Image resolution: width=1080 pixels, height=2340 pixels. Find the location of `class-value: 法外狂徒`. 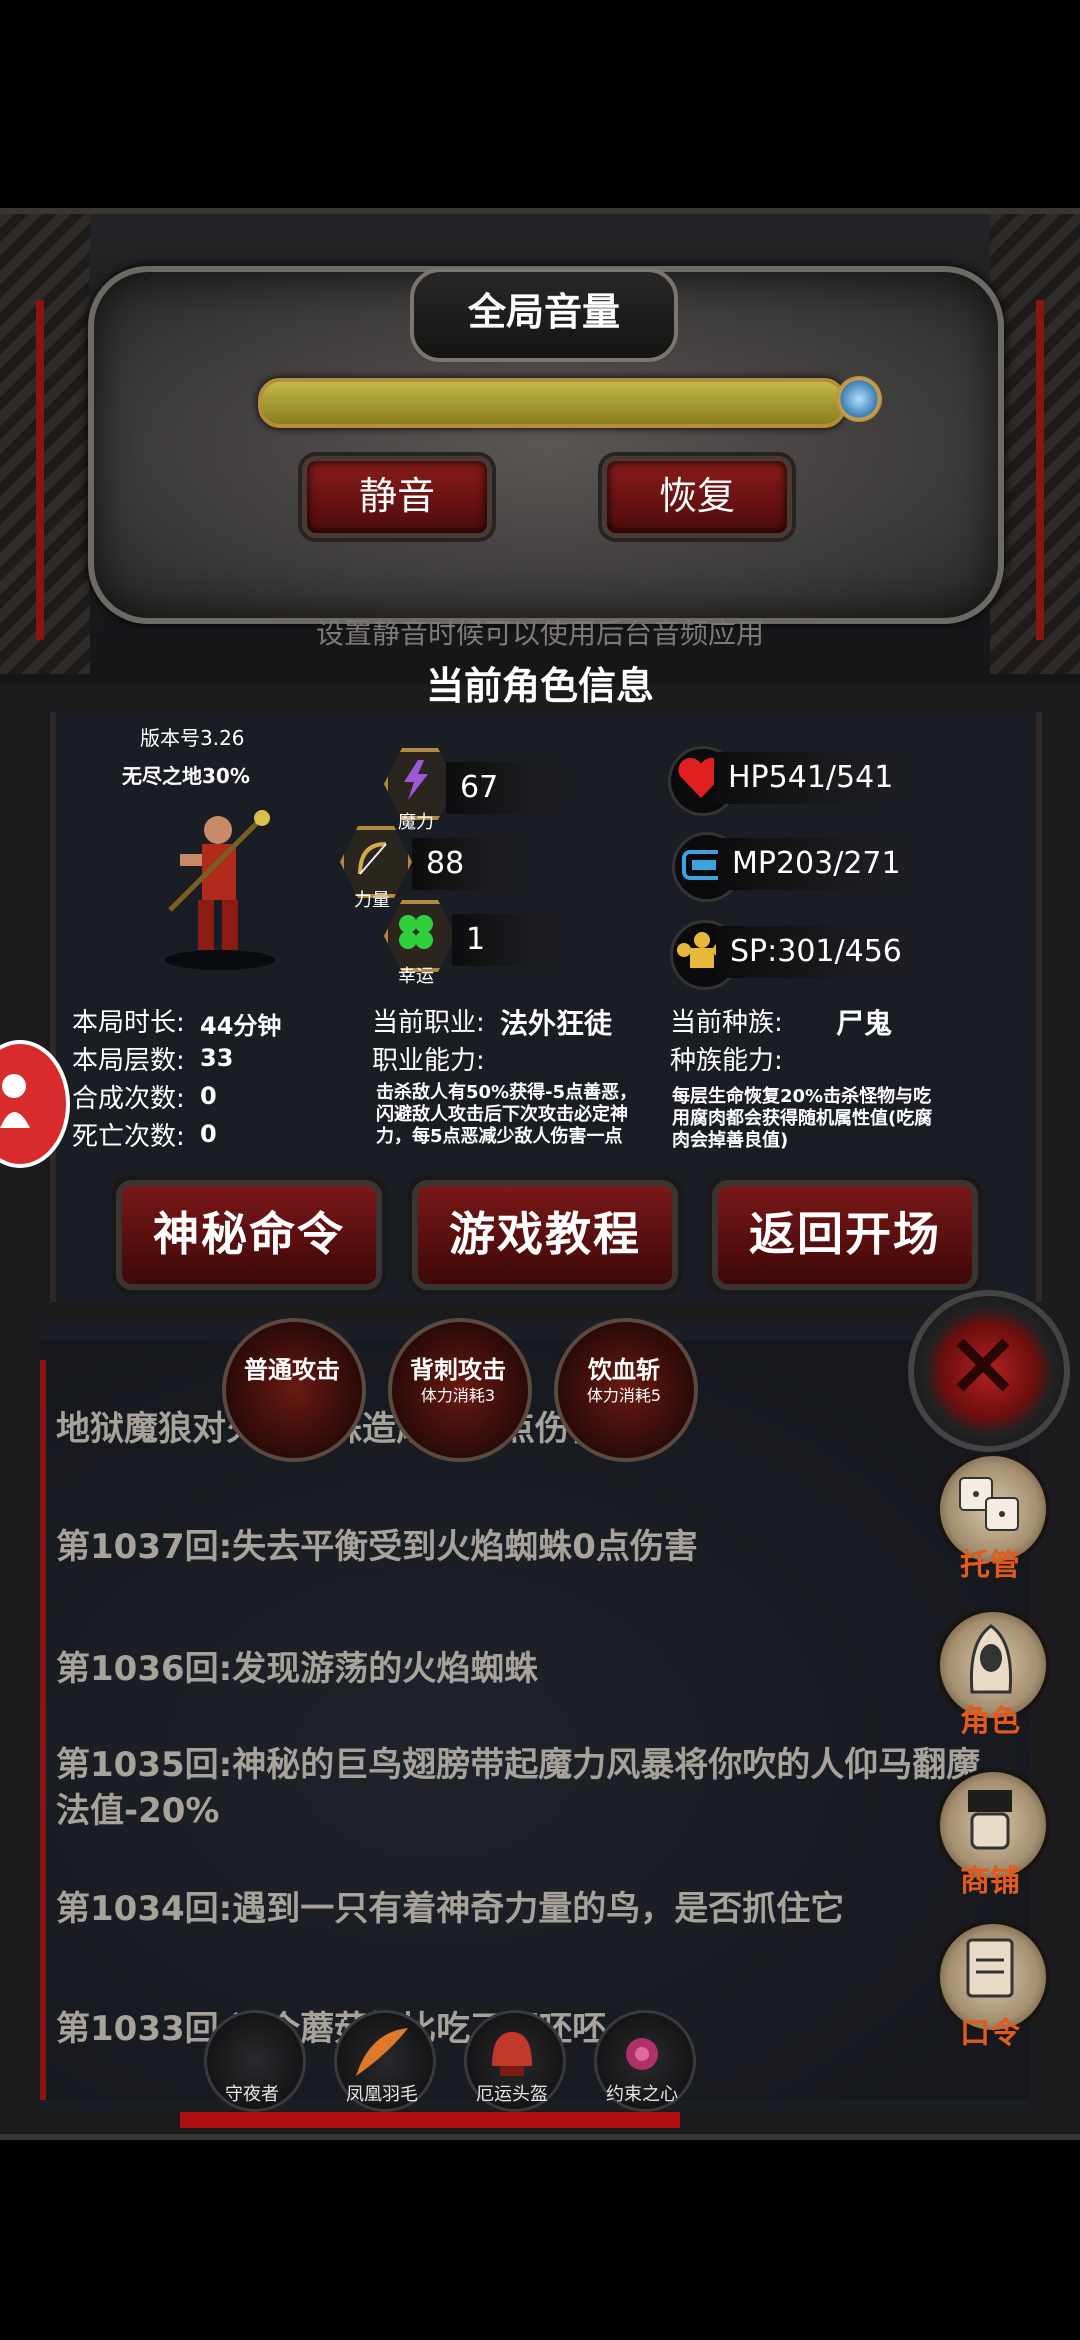

class-value: 法外狂徒 is located at coordinates (556, 1023).